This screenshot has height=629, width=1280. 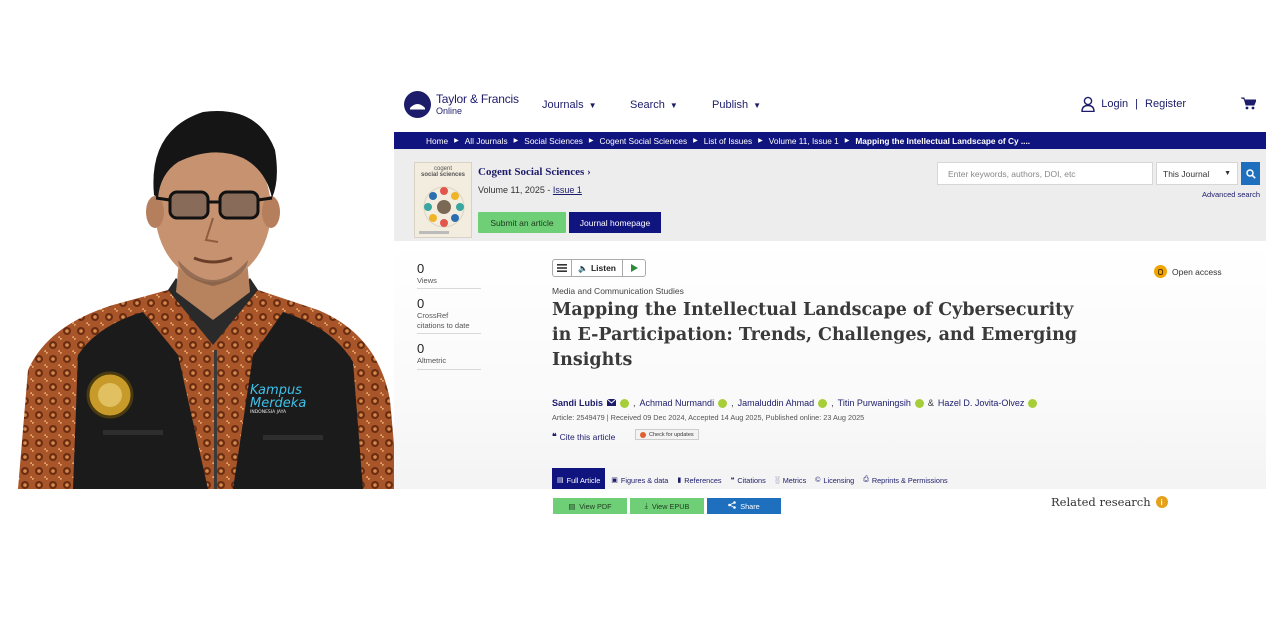 I want to click on menu-icon, so click(x=562, y=268).